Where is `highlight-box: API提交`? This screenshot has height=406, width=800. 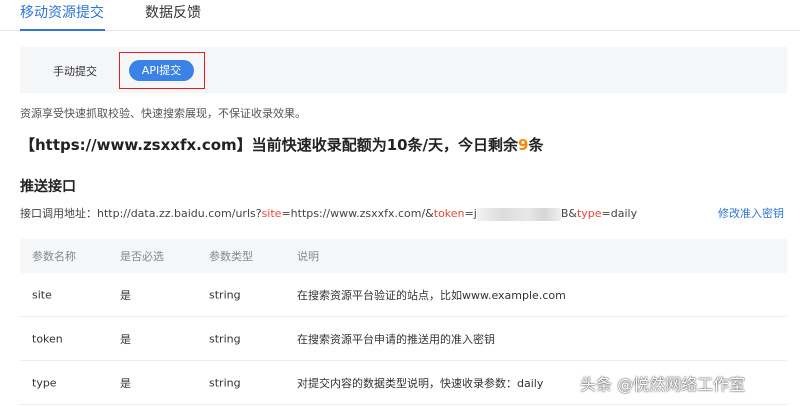 highlight-box: API提交 is located at coordinates (162, 70).